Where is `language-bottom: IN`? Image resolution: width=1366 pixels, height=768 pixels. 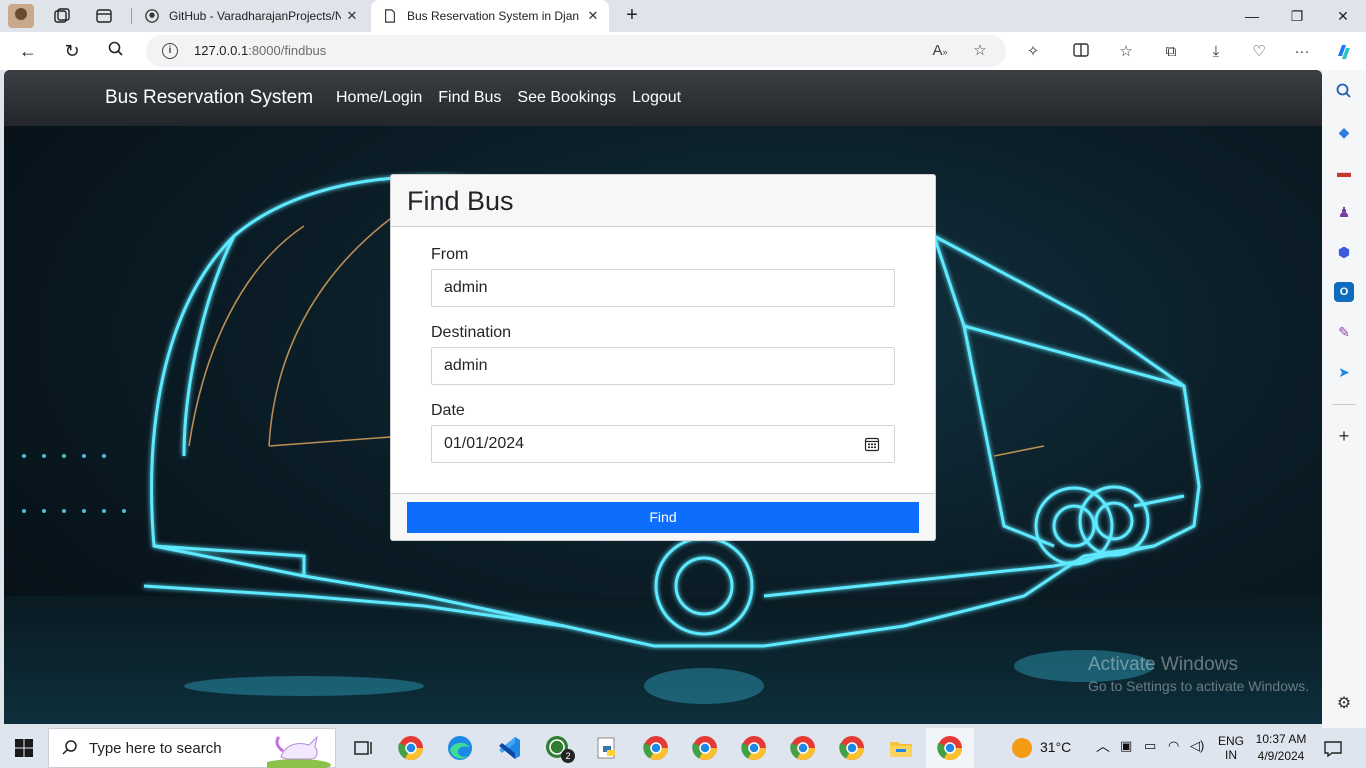 language-bottom: IN is located at coordinates (1231, 755).